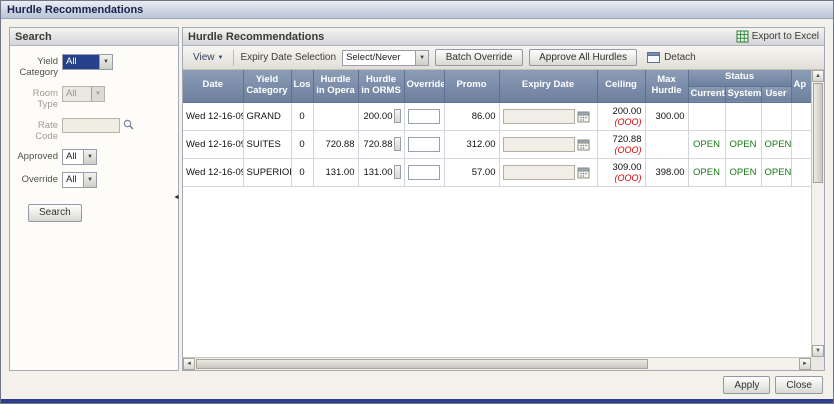 The height and width of the screenshot is (404, 834). What do you see at coordinates (373, 57) in the screenshot?
I see `expiry-date-selection-value: Select/Never` at bounding box center [373, 57].